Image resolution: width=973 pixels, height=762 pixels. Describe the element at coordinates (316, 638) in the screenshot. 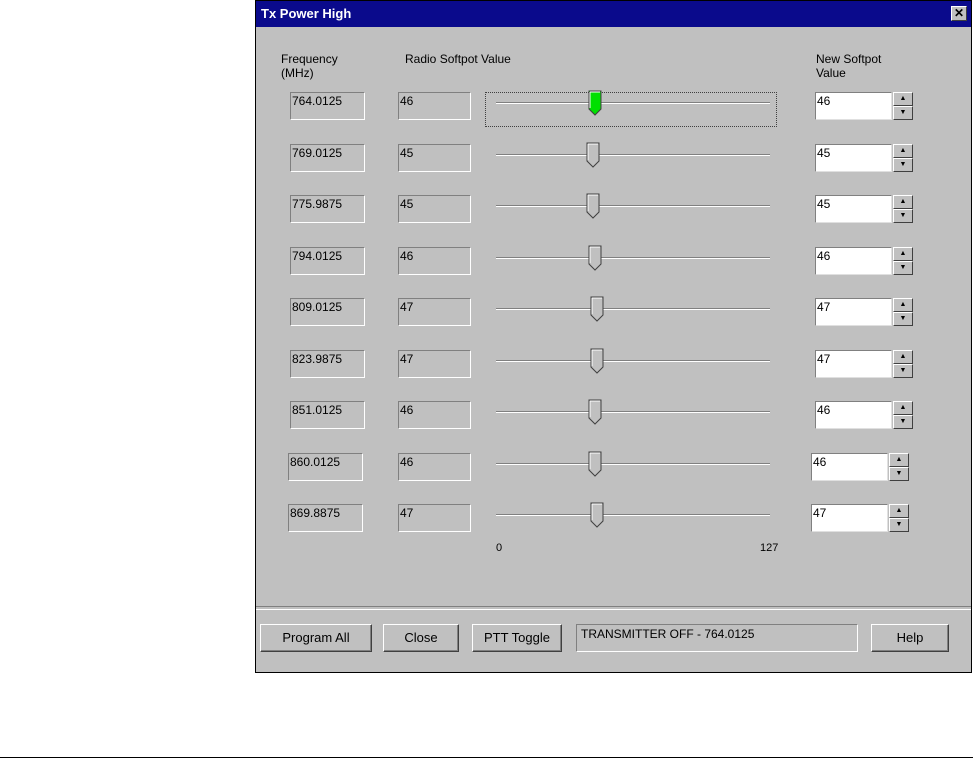

I see `program-all-button: Program All` at that location.